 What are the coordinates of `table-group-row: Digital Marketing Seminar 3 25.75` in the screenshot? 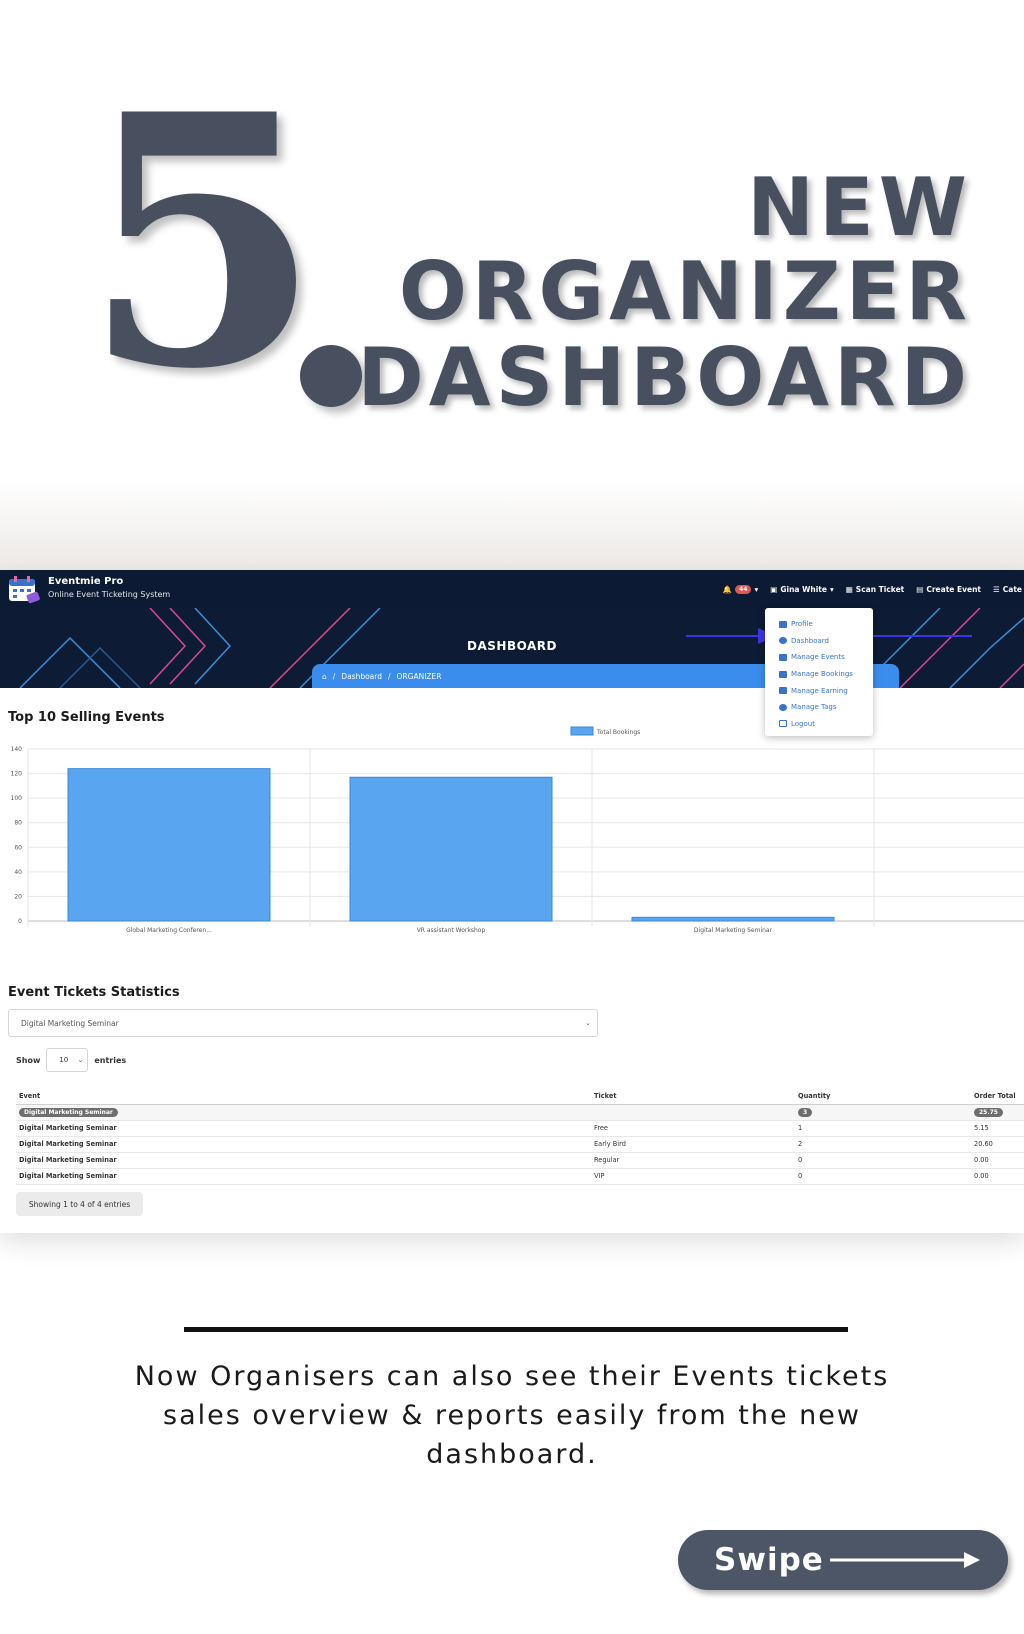 It's located at (520, 1112).